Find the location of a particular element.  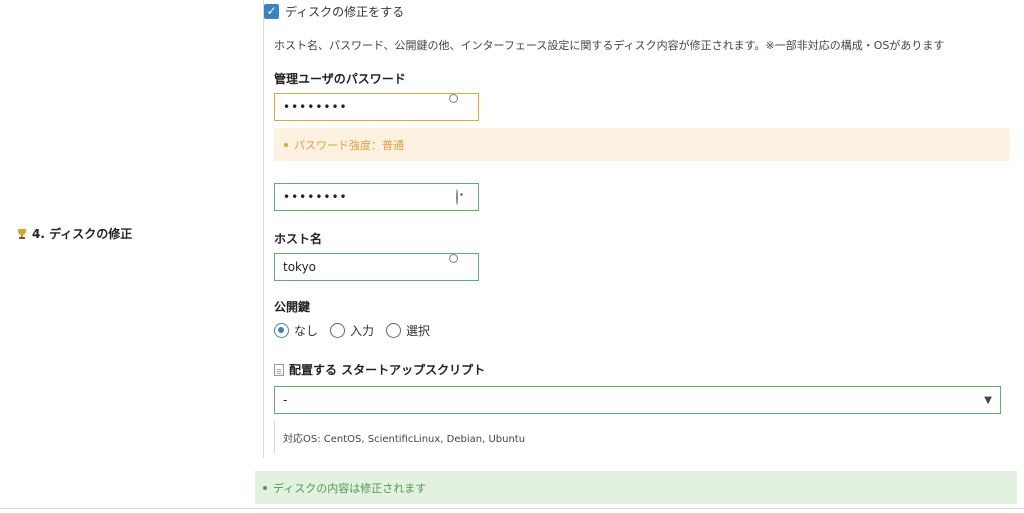

document-icon is located at coordinates (279, 369).